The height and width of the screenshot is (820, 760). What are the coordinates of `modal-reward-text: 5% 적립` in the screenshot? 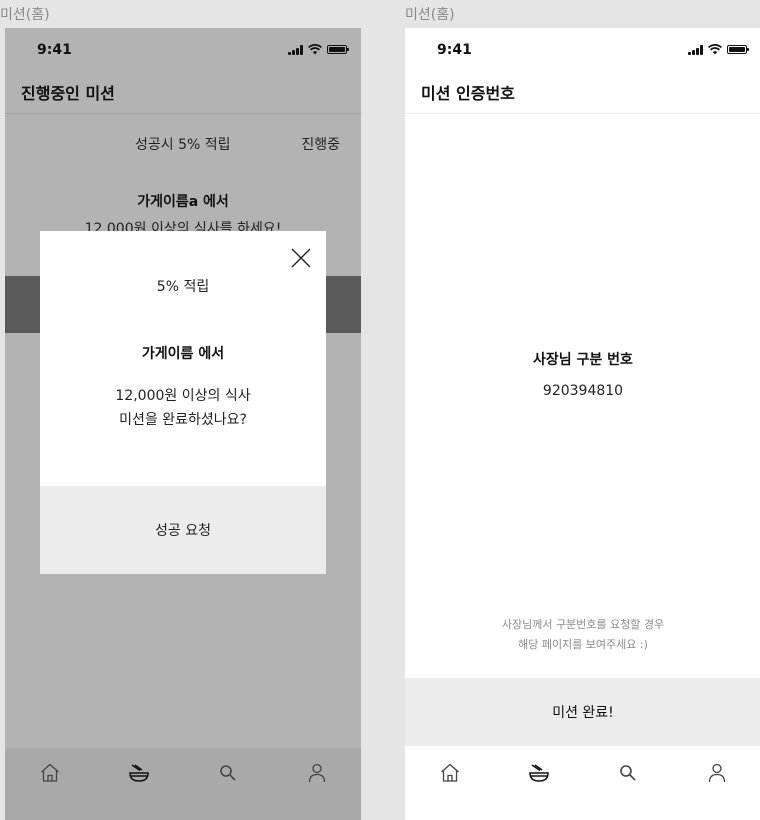 It's located at (183, 287).